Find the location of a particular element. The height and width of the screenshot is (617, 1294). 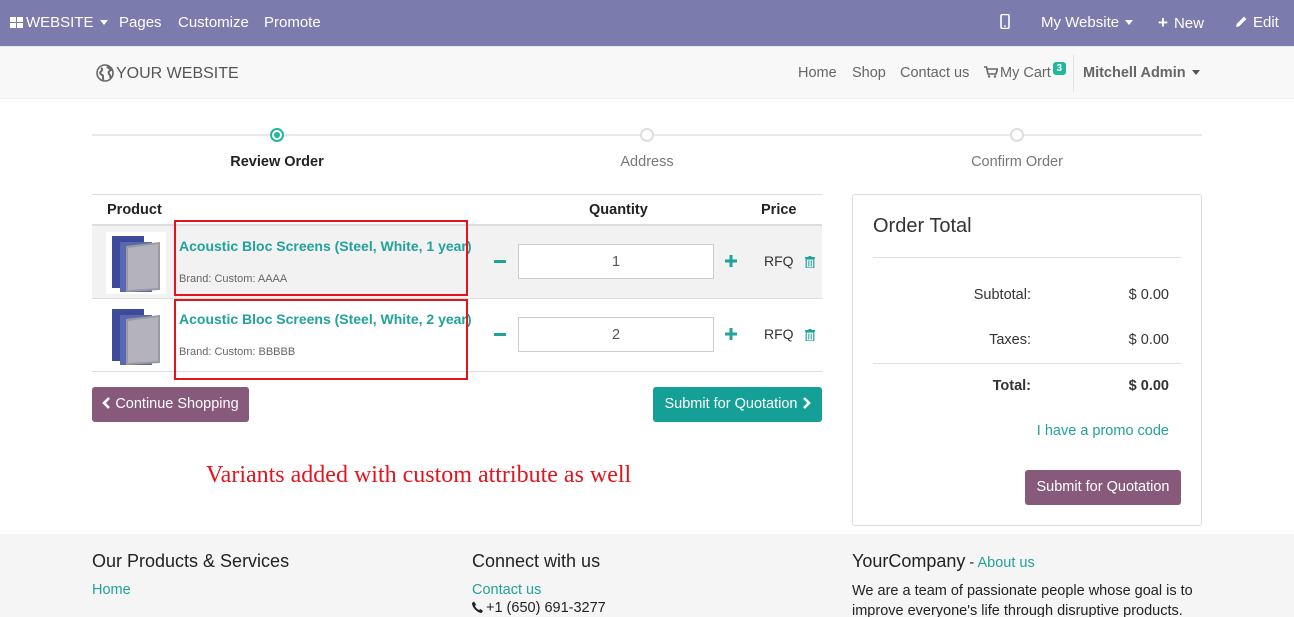

website-menu-label: WEBSITE is located at coordinates (60, 22).